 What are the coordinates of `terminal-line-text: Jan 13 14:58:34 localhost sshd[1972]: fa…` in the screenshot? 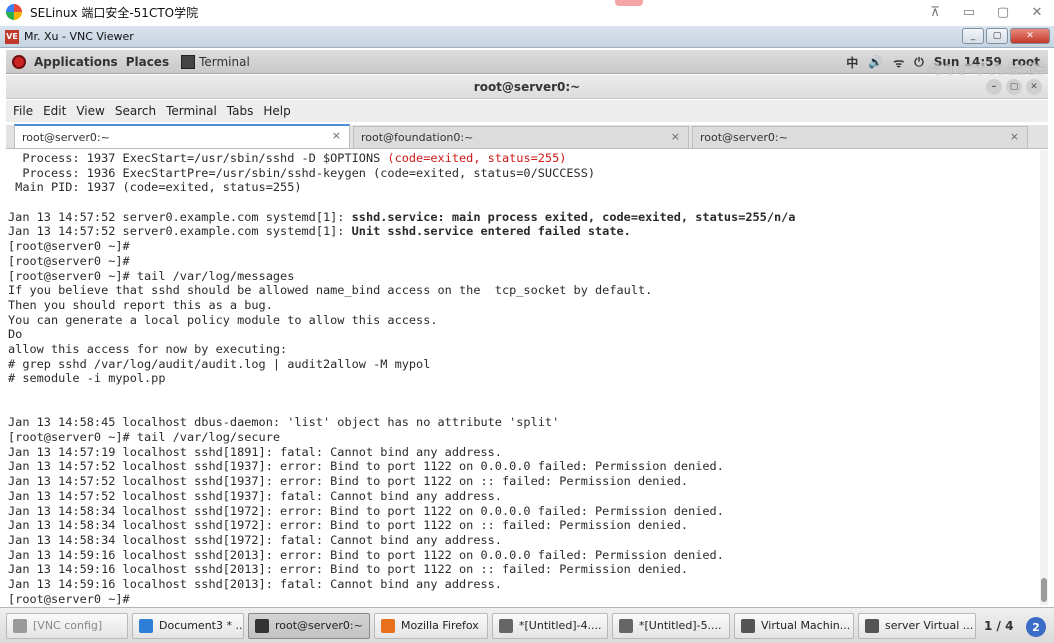 It's located at (255, 539).